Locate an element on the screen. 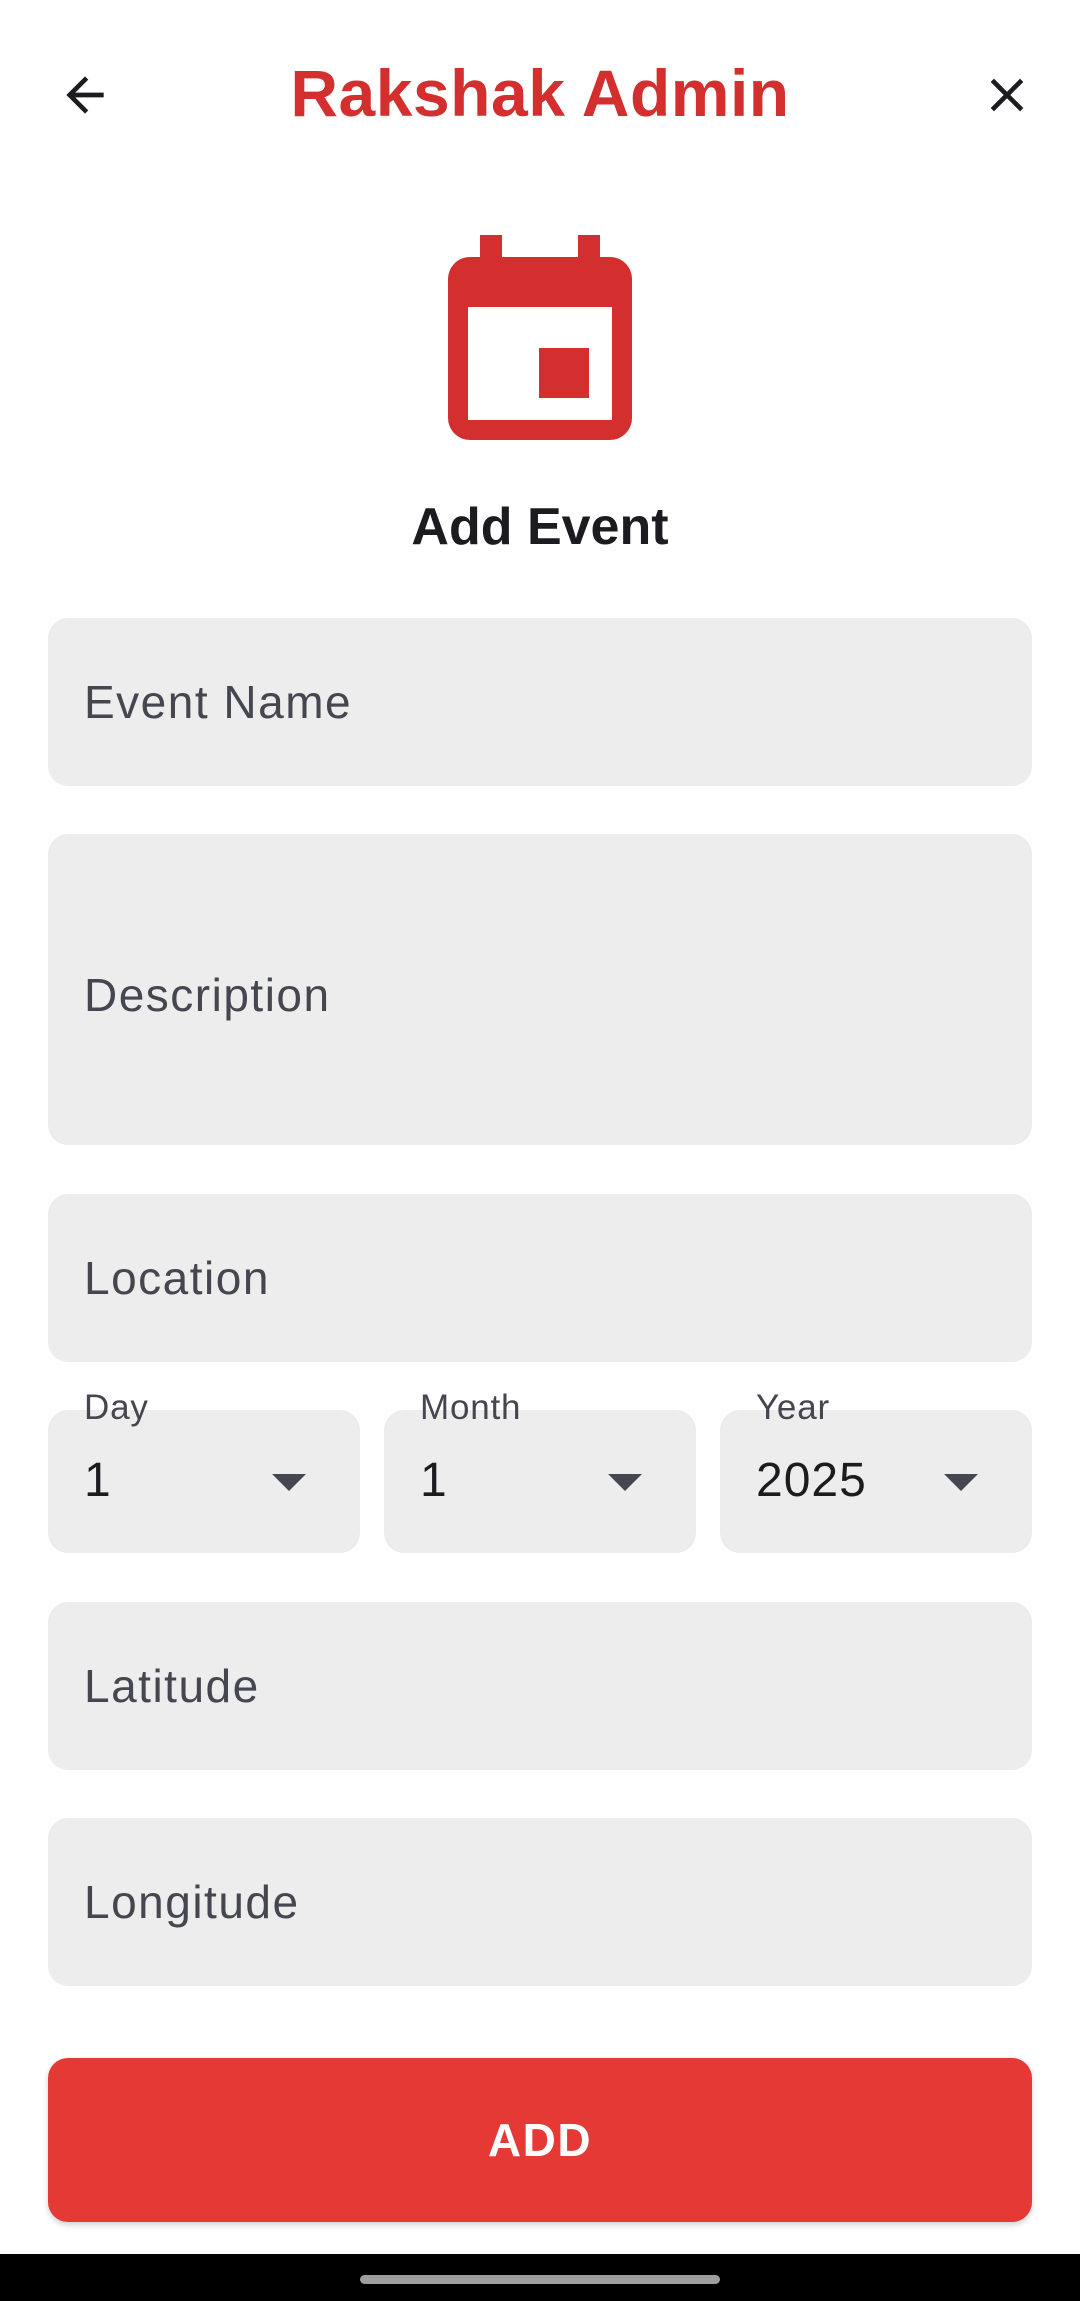  day-dropdown: 1 is located at coordinates (204, 1481).